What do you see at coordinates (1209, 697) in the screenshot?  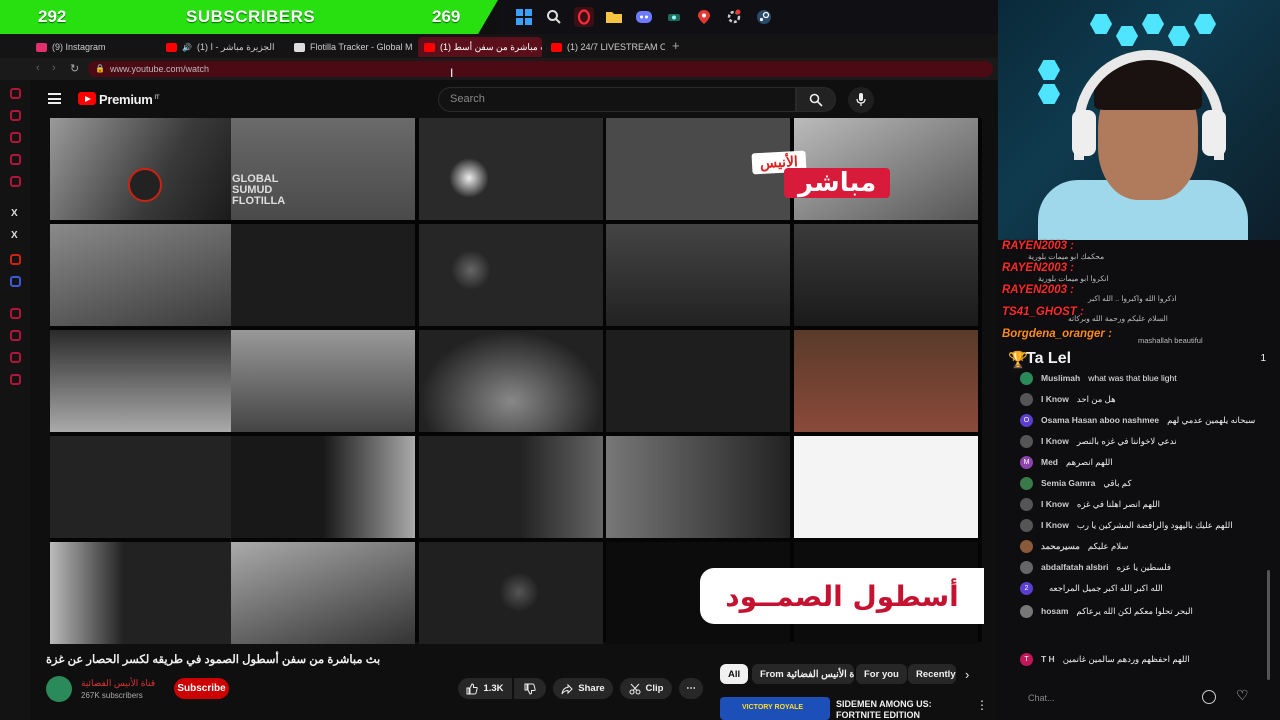 I see `emoji-icon` at bounding box center [1209, 697].